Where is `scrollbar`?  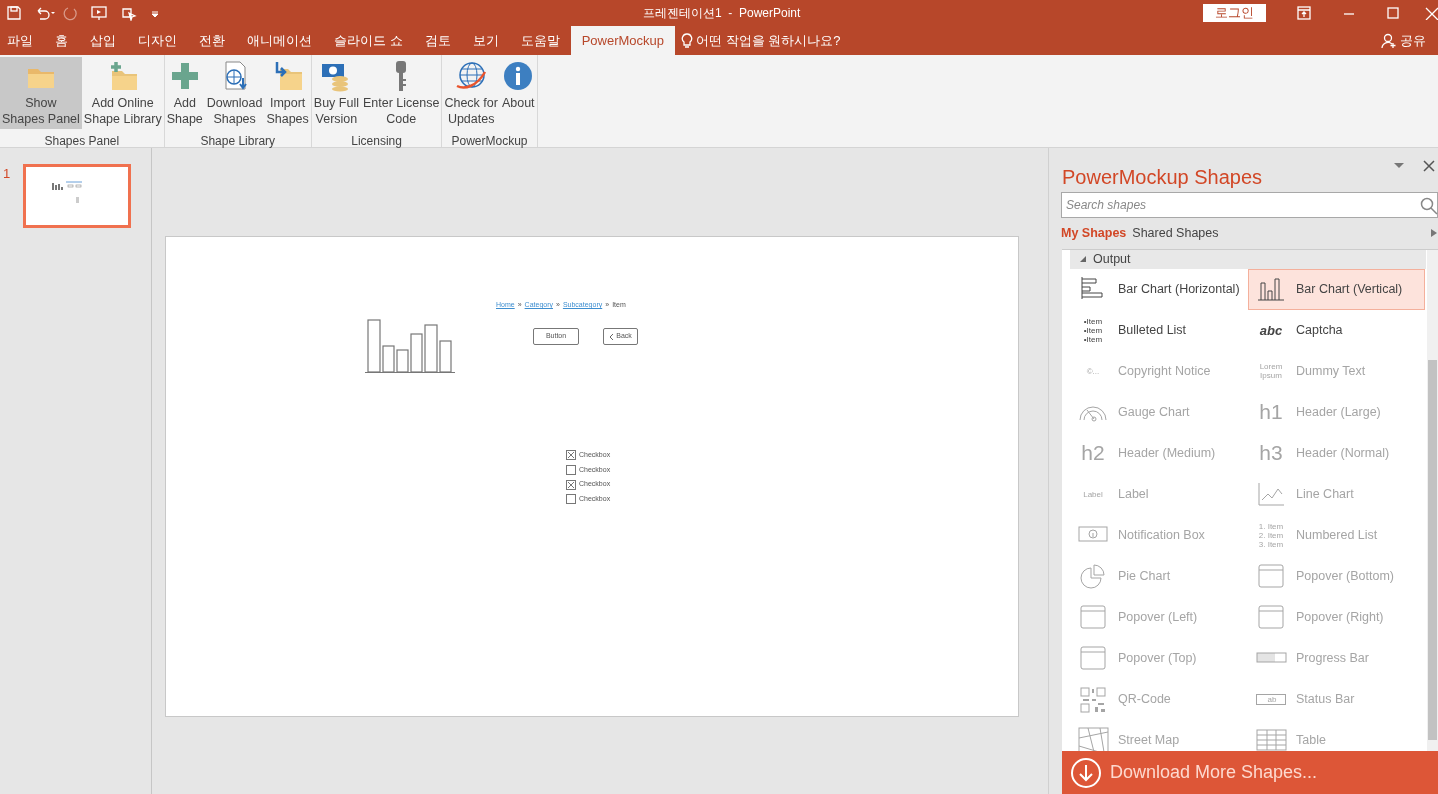 scrollbar is located at coordinates (1432, 500).